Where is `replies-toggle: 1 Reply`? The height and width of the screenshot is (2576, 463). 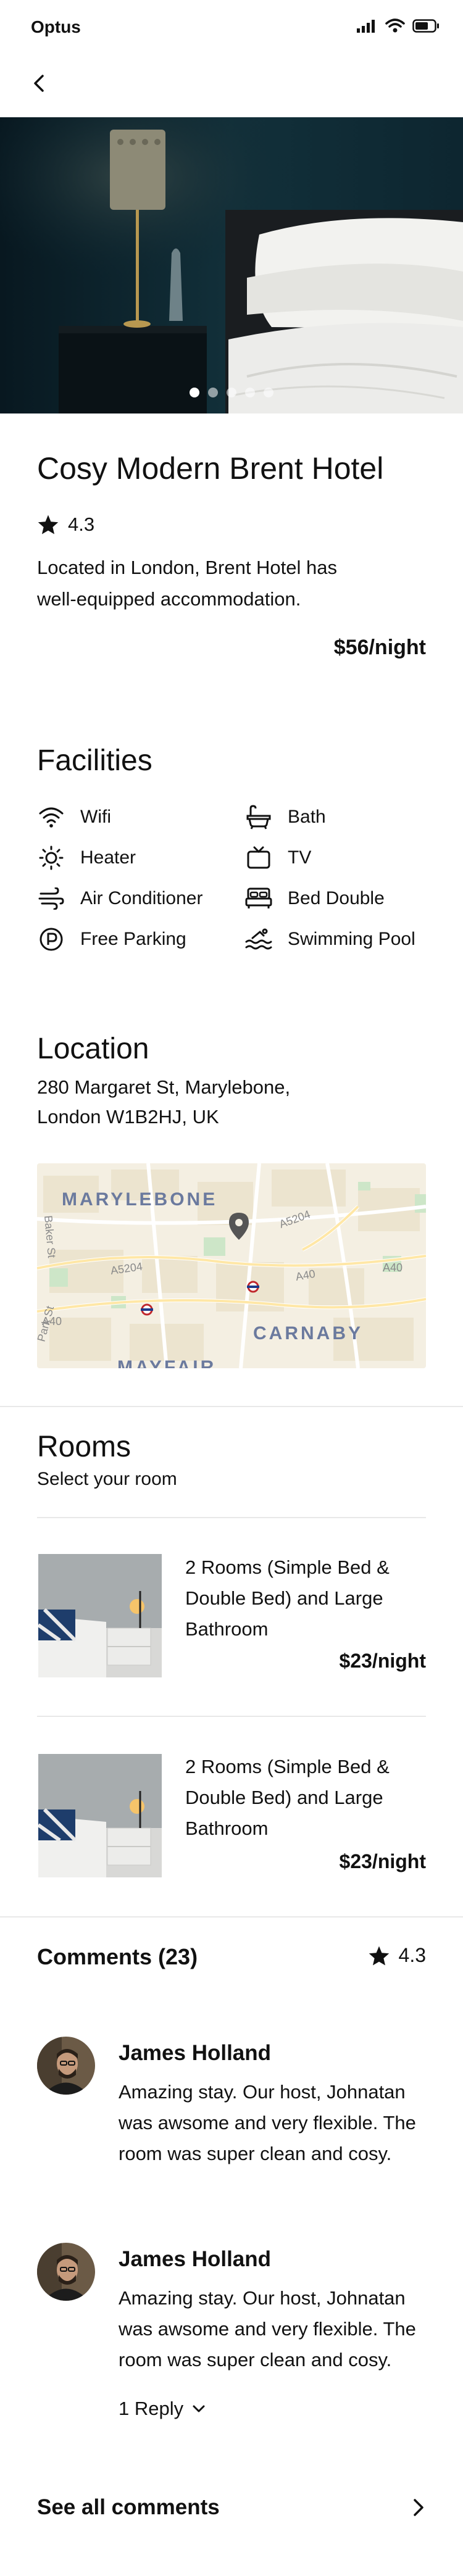
replies-toggle: 1 Reply is located at coordinates (162, 2409).